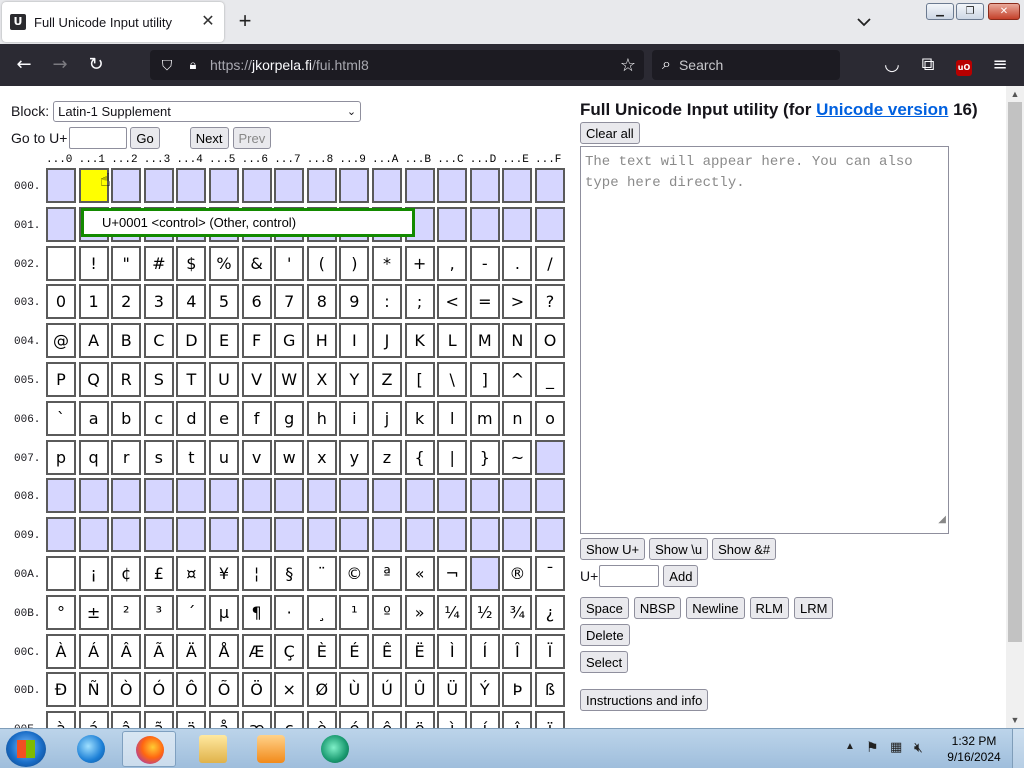 The image size is (1024, 768). Describe the element at coordinates (93, 418) in the screenshot. I see `char-cell: a` at that location.